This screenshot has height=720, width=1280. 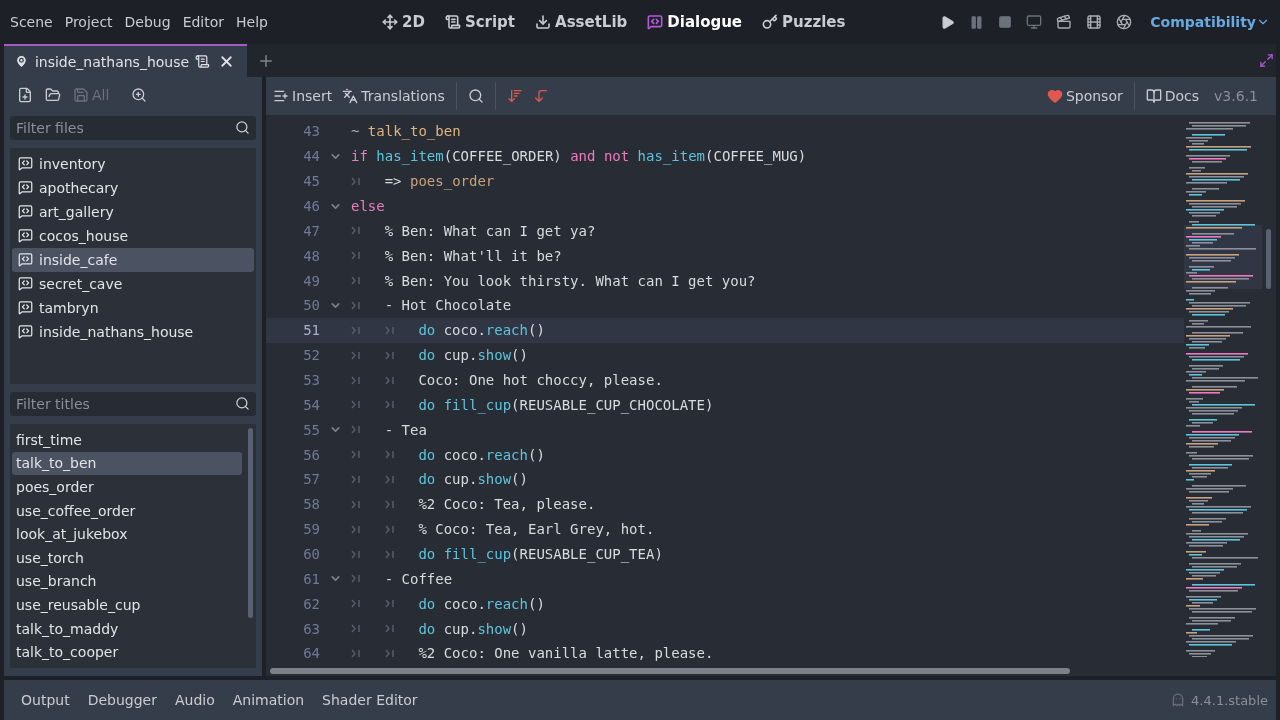 I want to click on monitor-icon, so click(x=1034, y=22).